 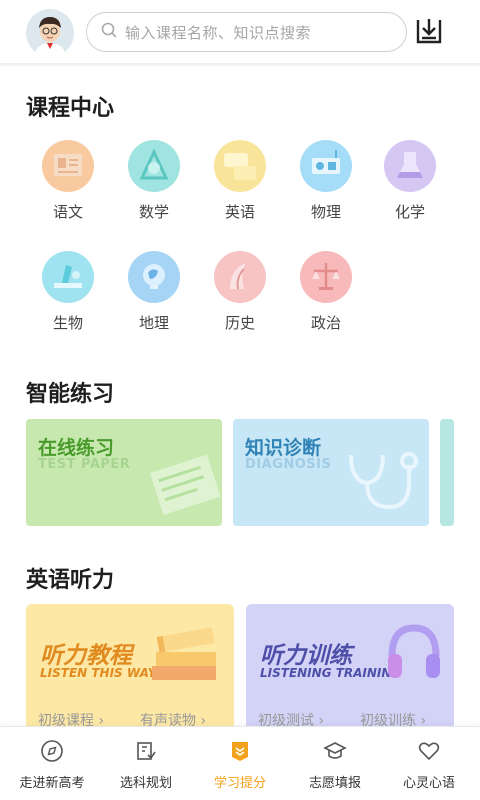 I want to click on headphones-icon, so click(x=414, y=651).